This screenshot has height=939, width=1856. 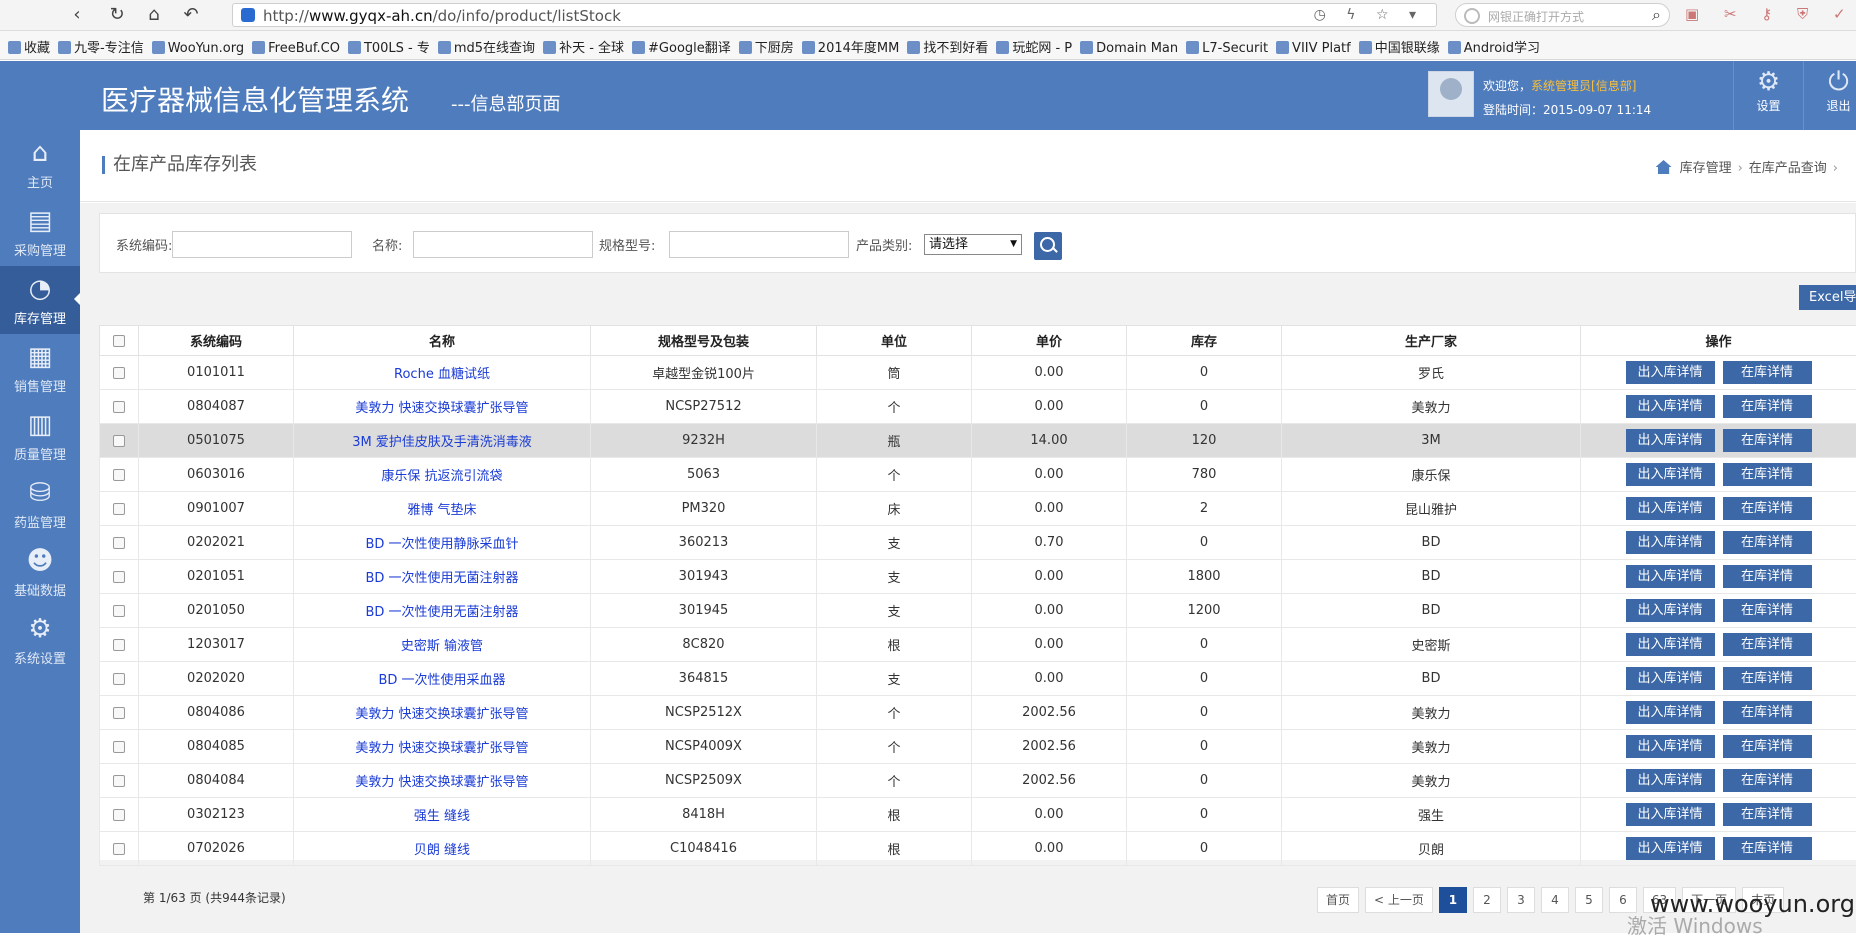 I want to click on product-link: 史密斯 输液管, so click(x=442, y=646).